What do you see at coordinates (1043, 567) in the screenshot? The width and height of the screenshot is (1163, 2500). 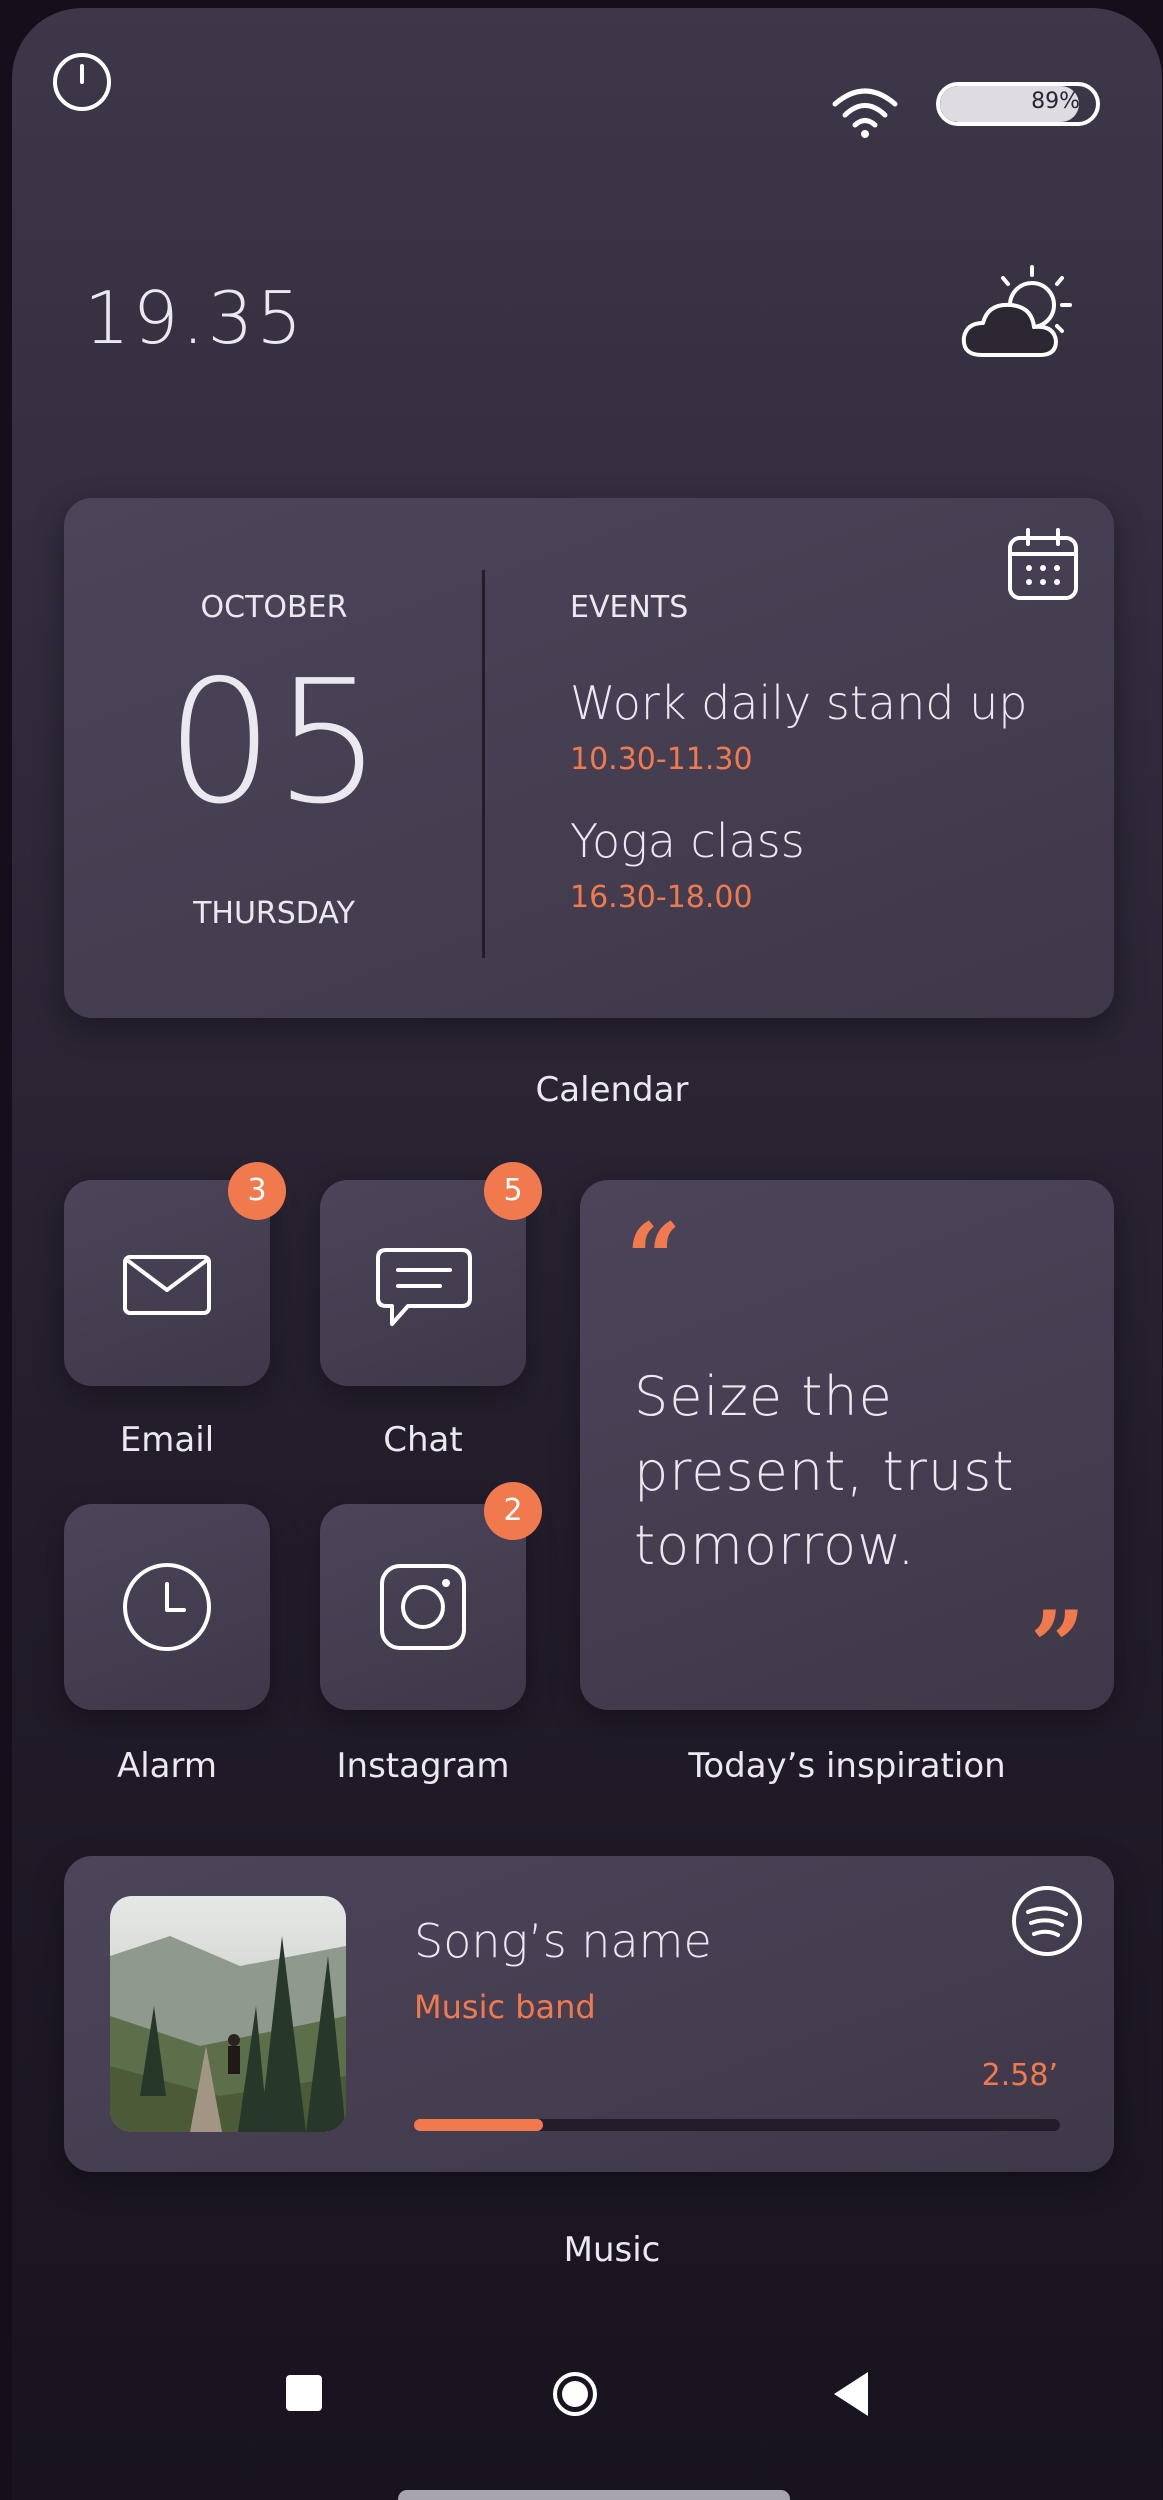 I see `calendar-icon` at bounding box center [1043, 567].